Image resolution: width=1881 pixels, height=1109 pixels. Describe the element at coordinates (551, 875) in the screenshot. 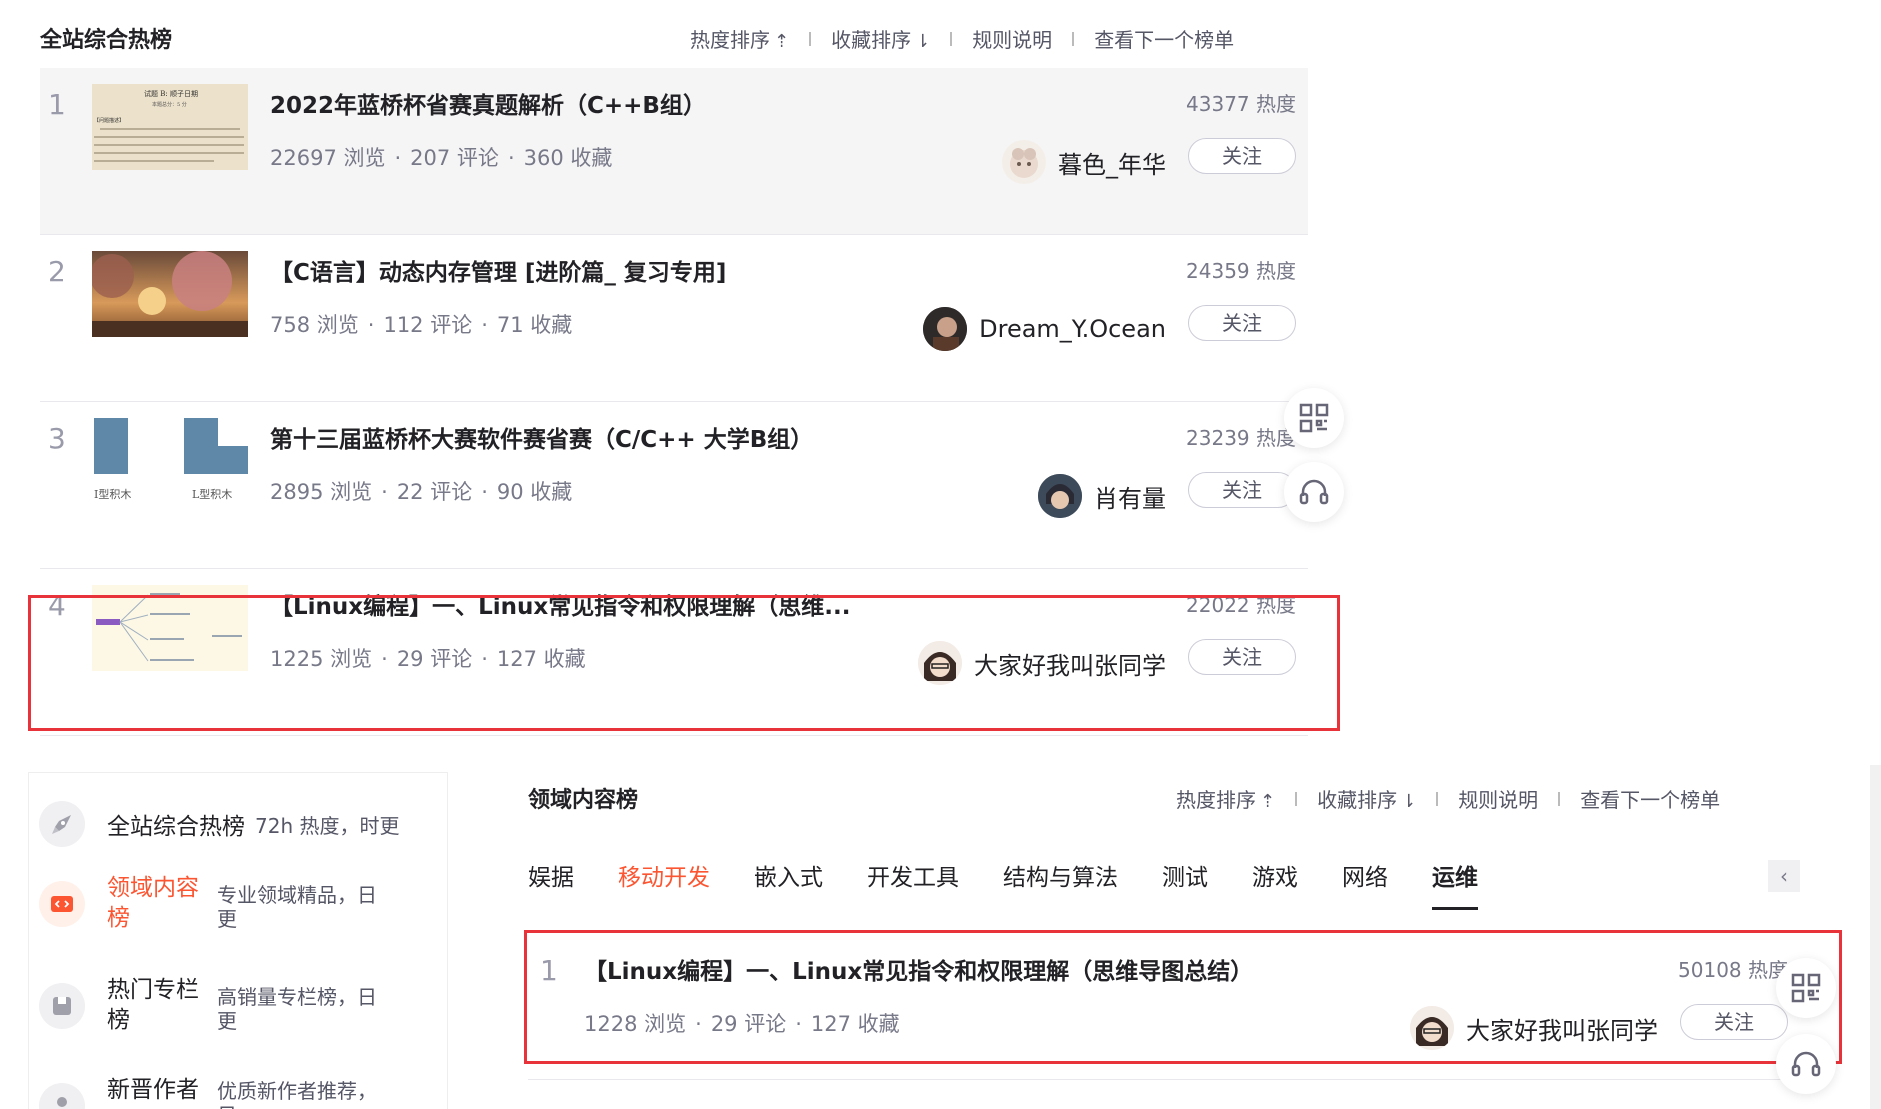

I see `tab-entertainment: 娱据` at that location.